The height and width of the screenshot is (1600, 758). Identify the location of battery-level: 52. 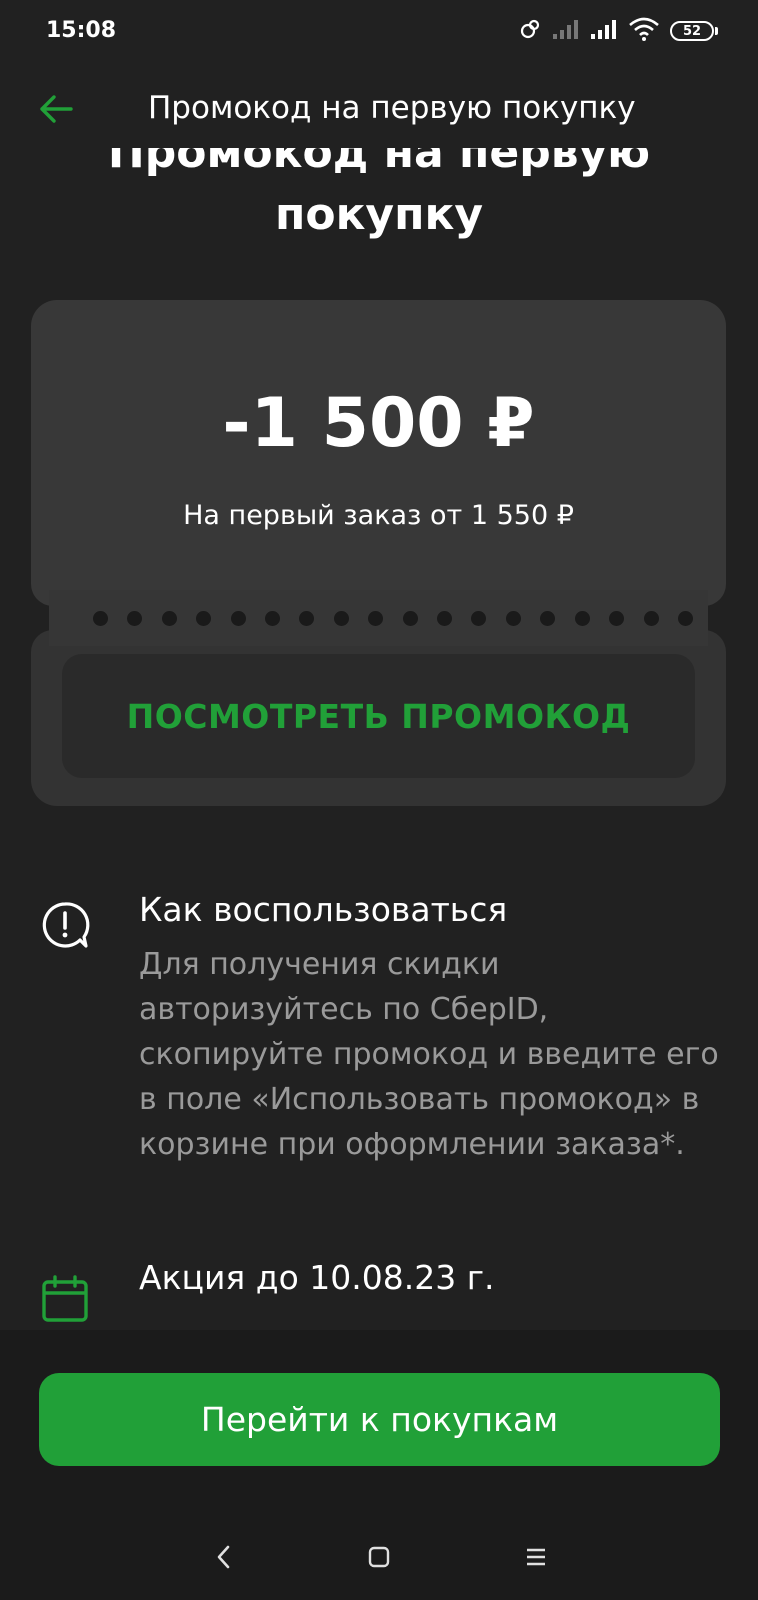
(692, 31).